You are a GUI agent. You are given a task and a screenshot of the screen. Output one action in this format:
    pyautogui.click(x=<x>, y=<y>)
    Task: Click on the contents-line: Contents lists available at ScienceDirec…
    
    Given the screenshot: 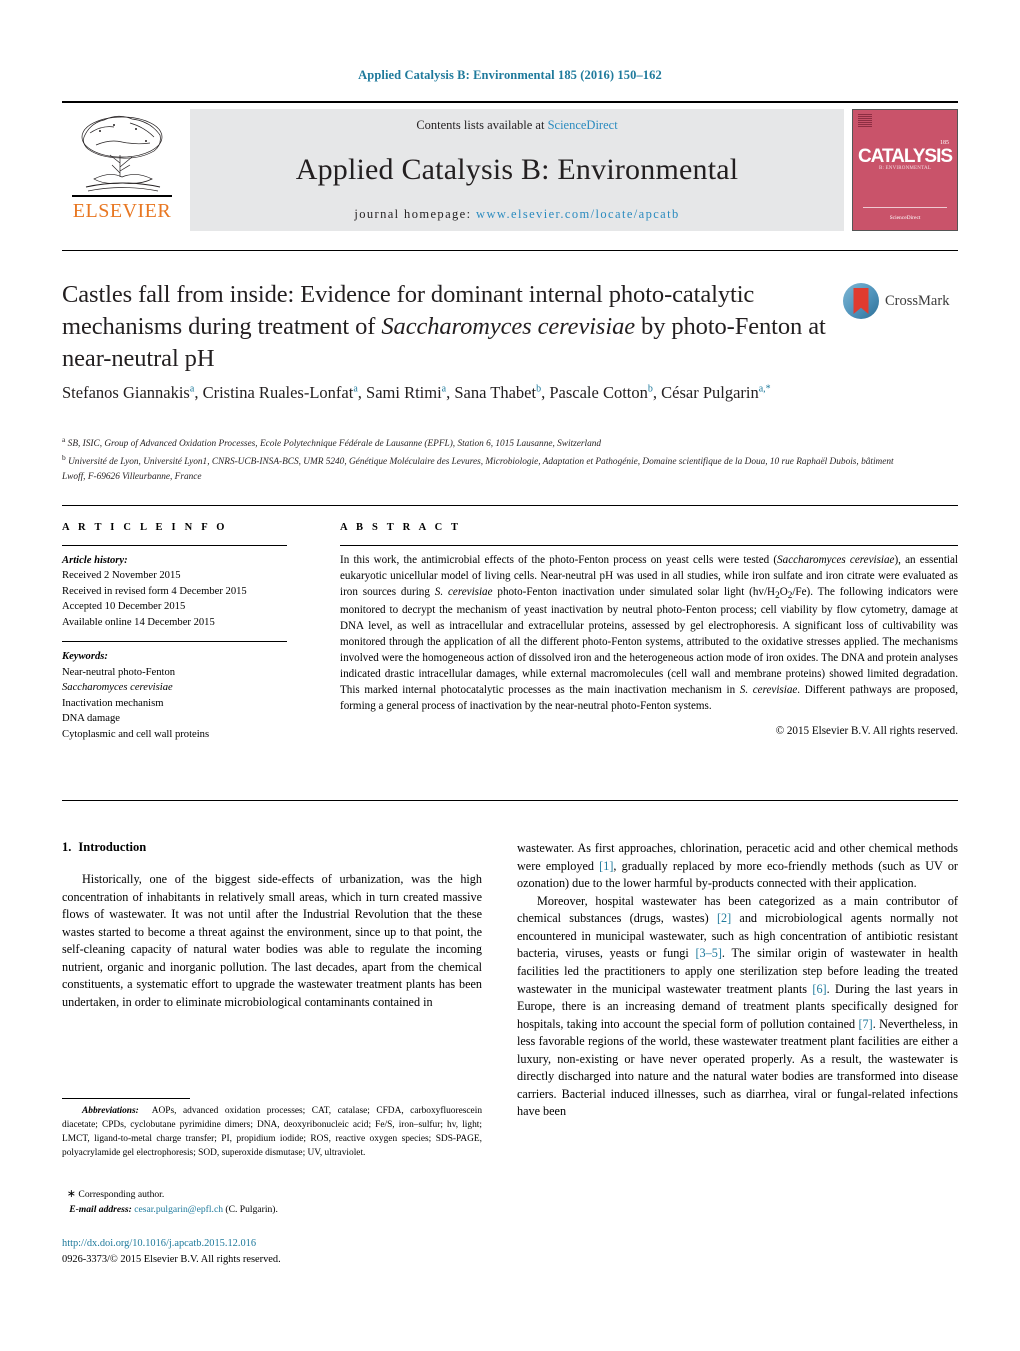 What is the action you would take?
    pyautogui.click(x=516, y=125)
    